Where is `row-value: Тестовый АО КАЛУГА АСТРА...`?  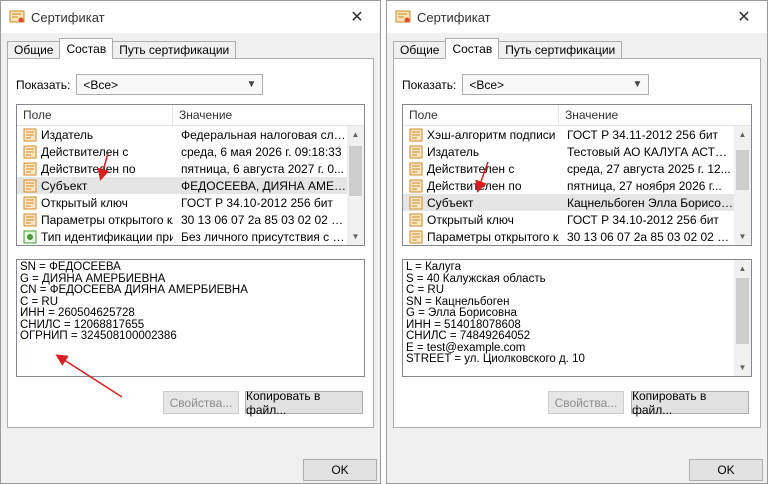
row-value: Тестовый АО КАЛУГА АСТРА... is located at coordinates (650, 151).